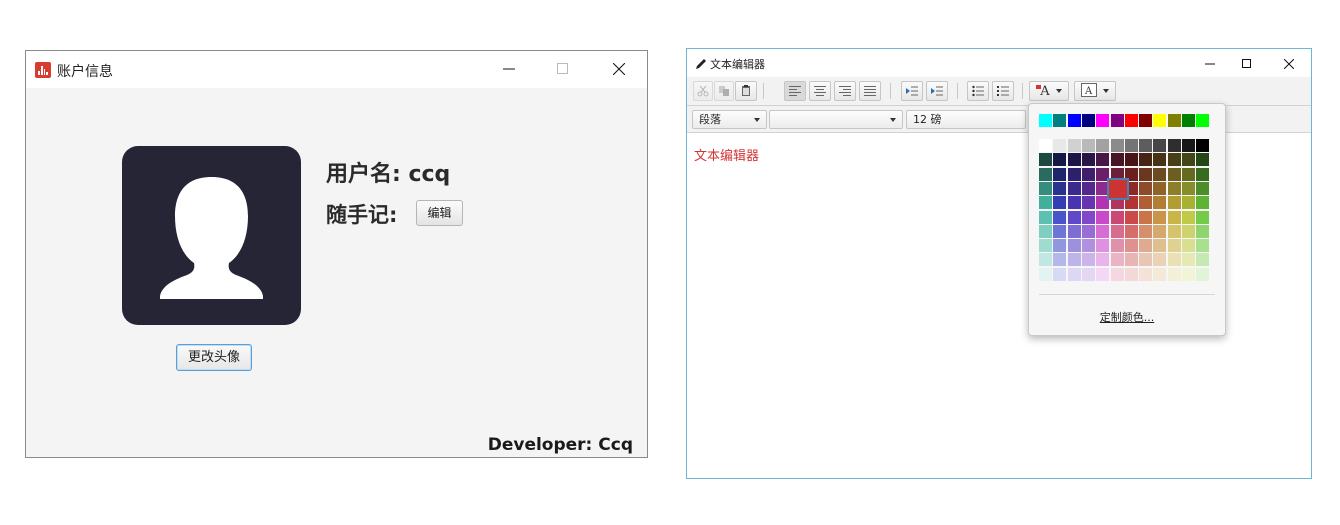 The image size is (1340, 525). Describe the element at coordinates (820, 91) in the screenshot. I see `align-center-button` at that location.